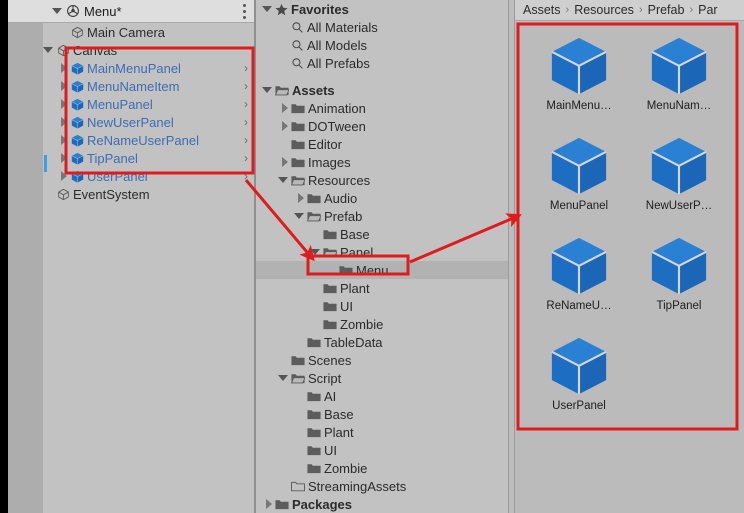 This screenshot has width=744, height=513. What do you see at coordinates (148, 68) in the screenshot?
I see `hierarchy-row: MainMenuPanel ›` at bounding box center [148, 68].